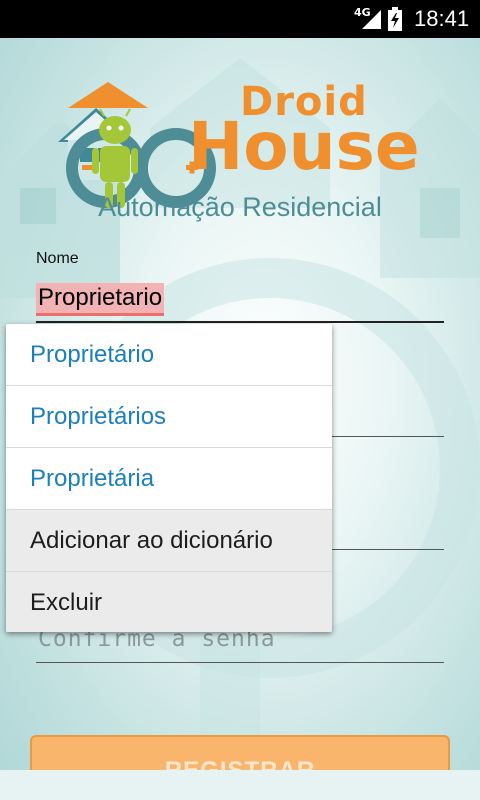 The height and width of the screenshot is (800, 480). Describe the element at coordinates (169, 541) in the screenshot. I see `add-to-dictionary-item: Adicionar ao dicionário` at that location.